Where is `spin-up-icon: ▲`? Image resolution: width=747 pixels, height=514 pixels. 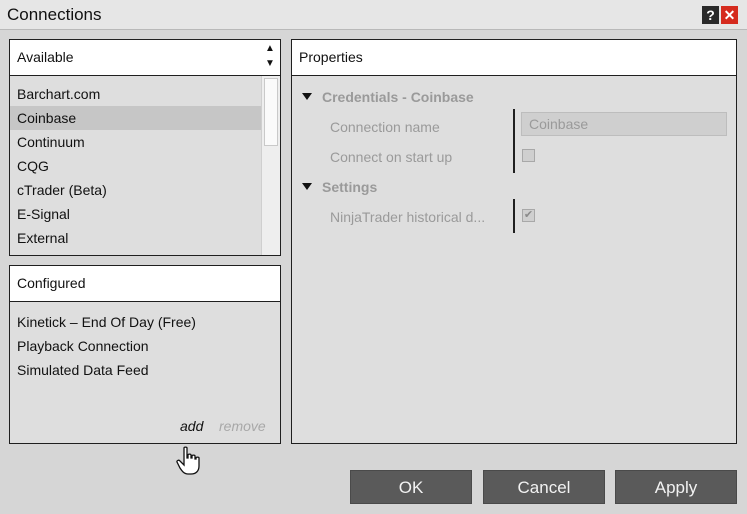 spin-up-icon: ▲ is located at coordinates (270, 49).